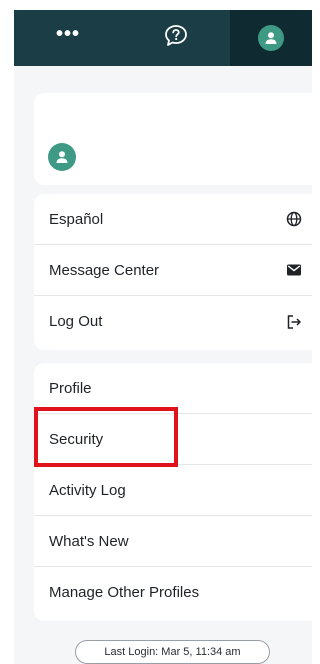  I want to click on menu-item-whats-new: What's New, so click(173, 541).